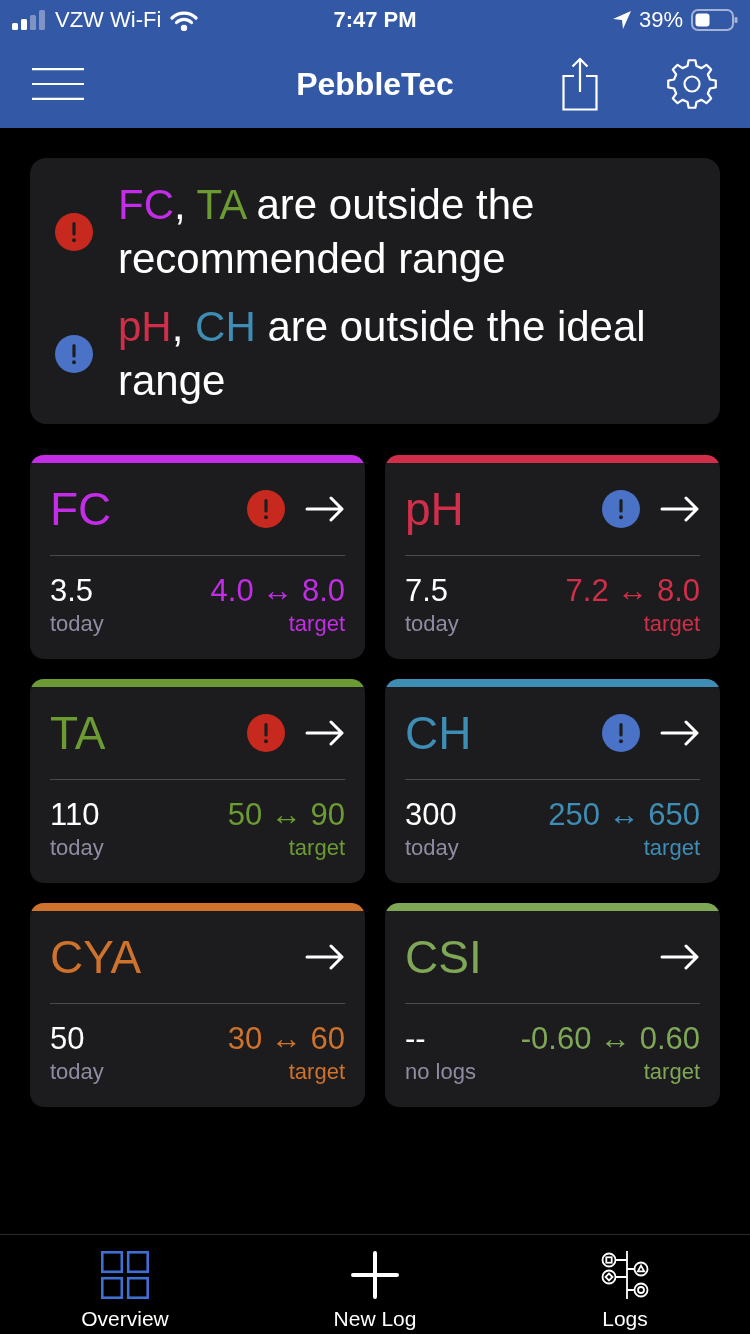 The height and width of the screenshot is (1334, 750). I want to click on reading-label: no logs, so click(440, 1072).